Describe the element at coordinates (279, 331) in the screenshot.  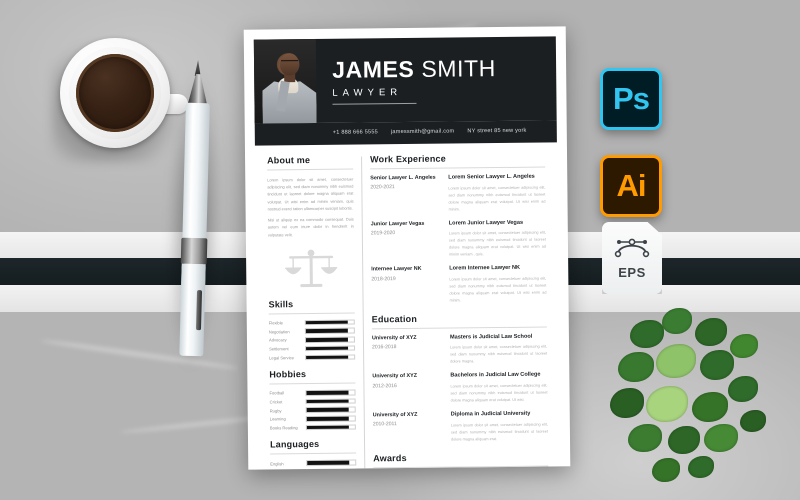
I see `skill-label: Negotiation` at that location.